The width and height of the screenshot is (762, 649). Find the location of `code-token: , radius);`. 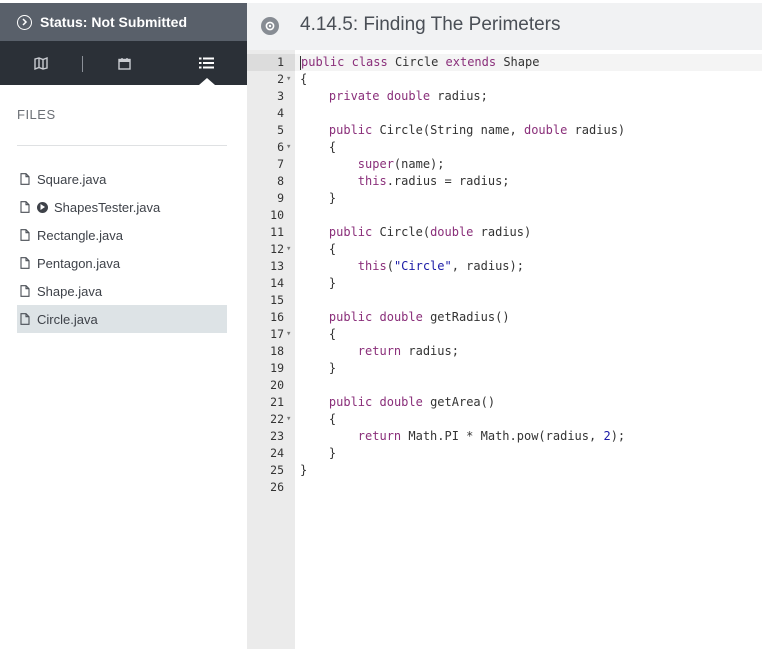

code-token: , radius); is located at coordinates (487, 266).